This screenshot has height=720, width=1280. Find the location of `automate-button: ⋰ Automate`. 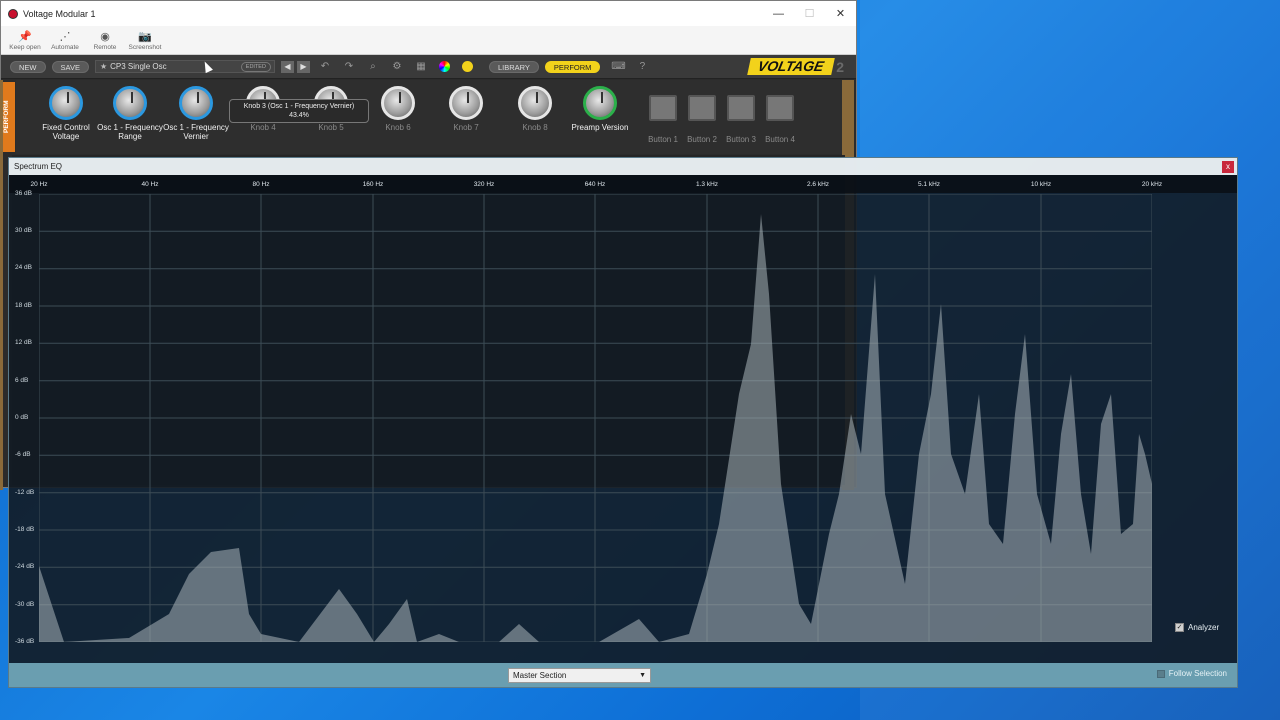

automate-button: ⋰ Automate is located at coordinates (65, 42).